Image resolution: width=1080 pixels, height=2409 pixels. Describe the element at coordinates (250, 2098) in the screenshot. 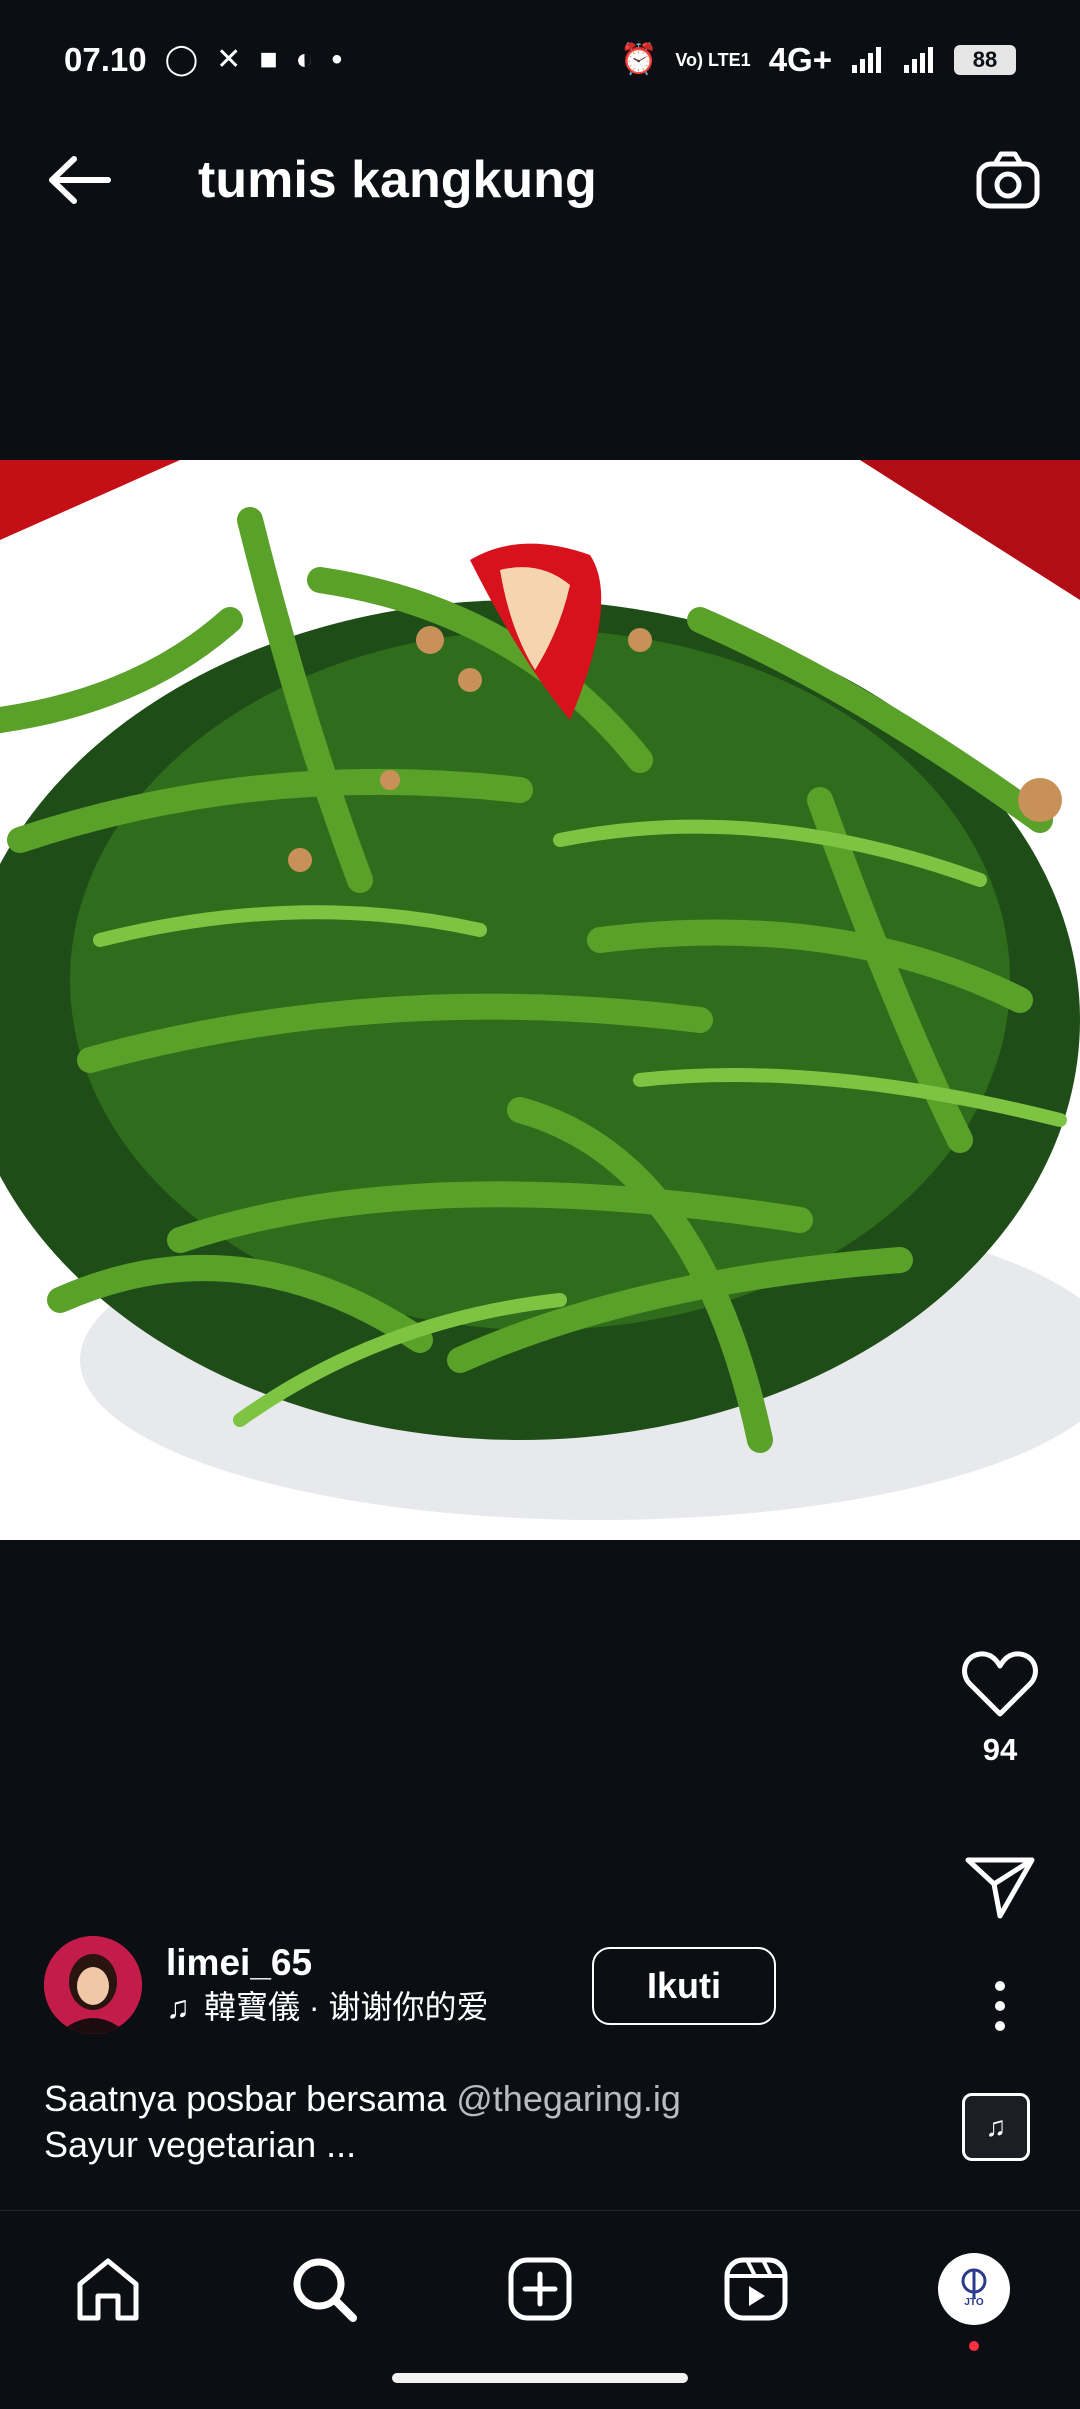

I see `caption-text: Saatnya posbar bersama` at that location.